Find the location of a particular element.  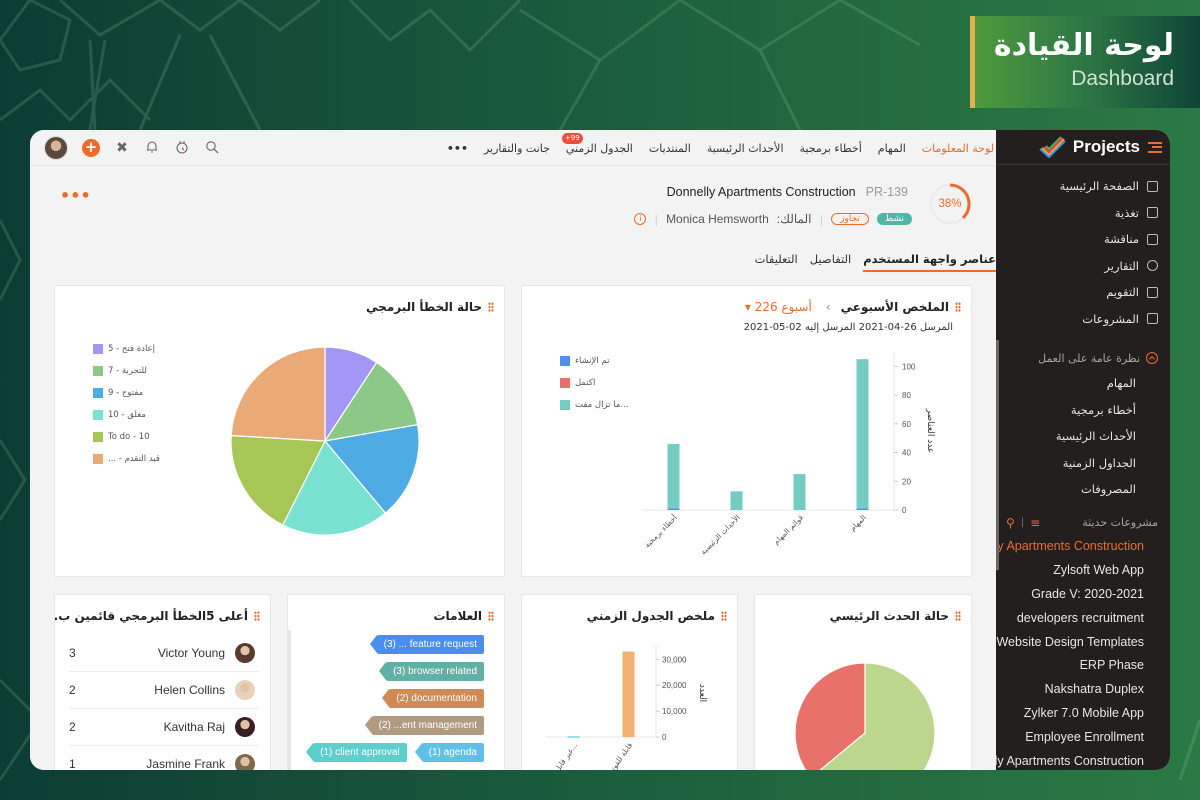

legend-item: للتجربة - 7 is located at coordinates (126, 371).